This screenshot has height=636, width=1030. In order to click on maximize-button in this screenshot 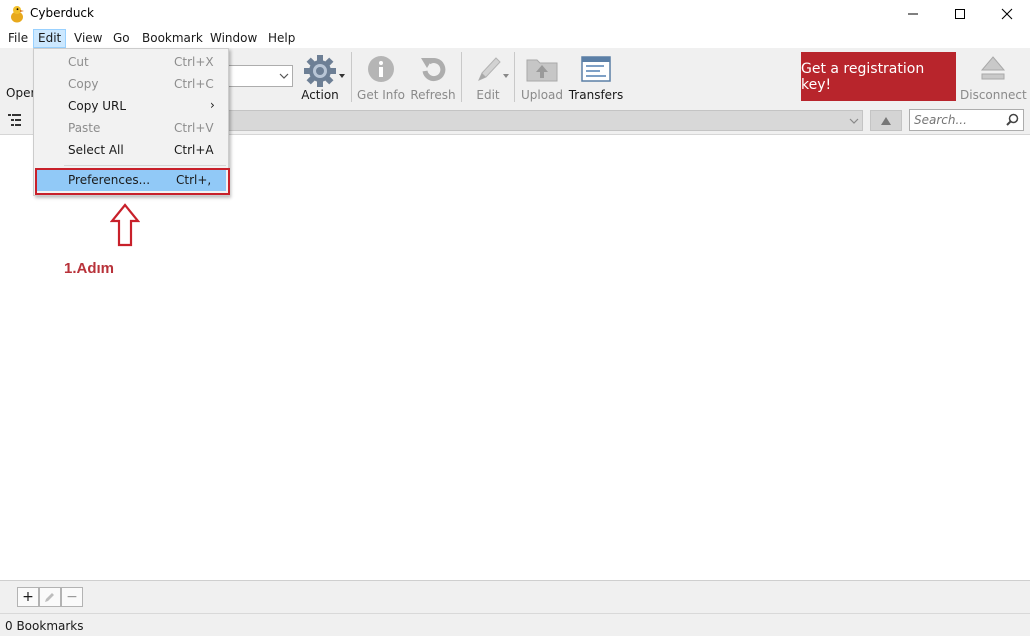, I will do `click(960, 14)`.